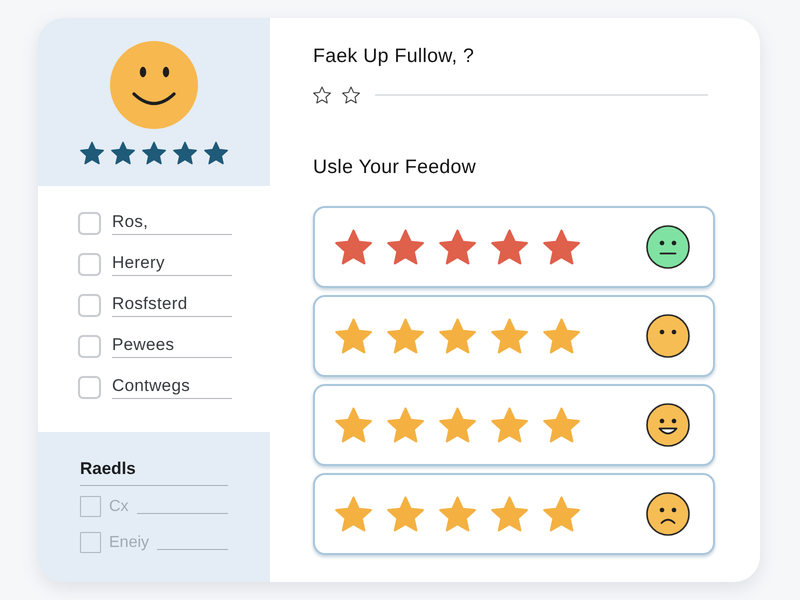  What do you see at coordinates (395, 167) in the screenshot?
I see `section-heading: Usle Your Feedow` at bounding box center [395, 167].